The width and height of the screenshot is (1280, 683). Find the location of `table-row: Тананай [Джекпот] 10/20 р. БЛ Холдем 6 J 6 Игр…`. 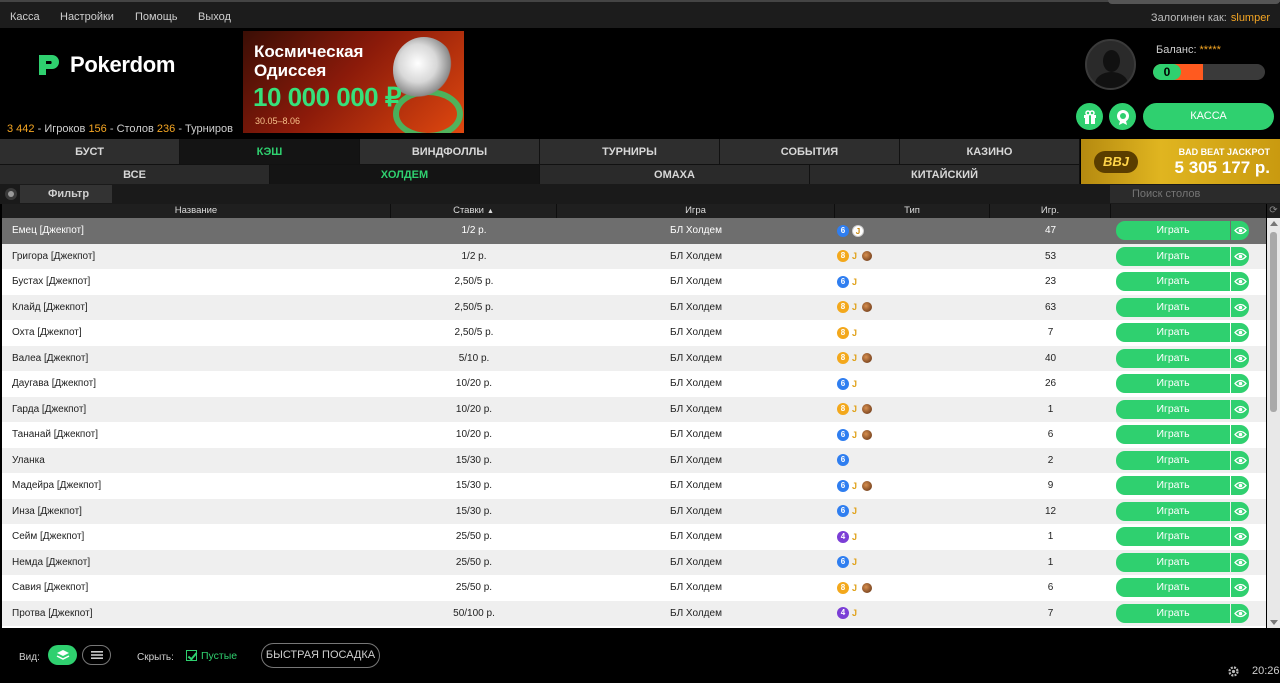

table-row: Тананай [Джекпот] 10/20 р. БЛ Холдем 6 J 6 Игр… is located at coordinates (634, 435).